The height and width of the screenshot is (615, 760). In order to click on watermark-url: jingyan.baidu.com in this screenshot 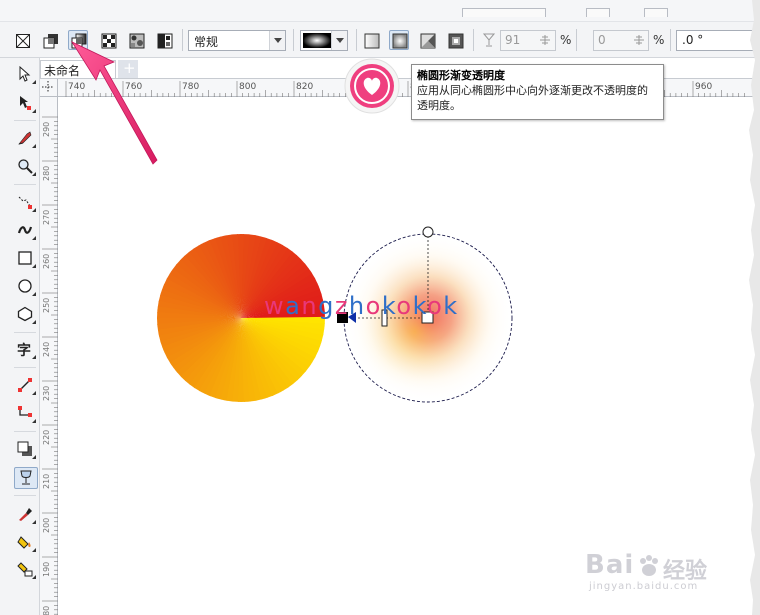, I will do `click(644, 586)`.